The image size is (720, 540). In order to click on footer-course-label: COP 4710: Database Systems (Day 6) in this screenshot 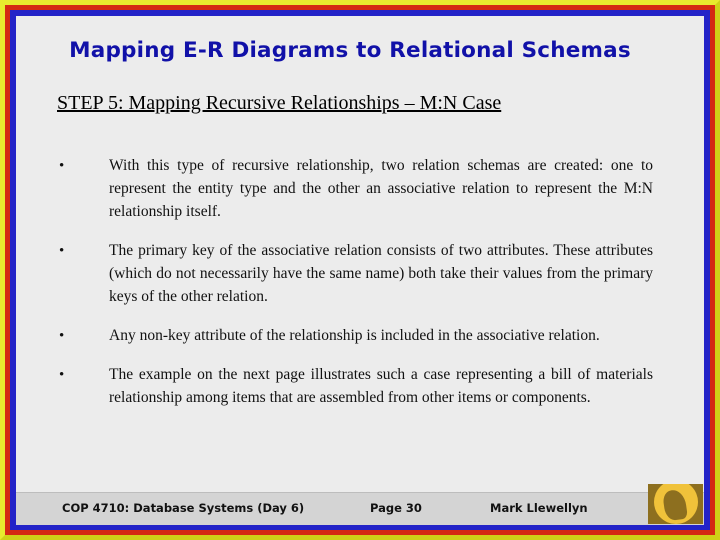, I will do `click(183, 508)`.